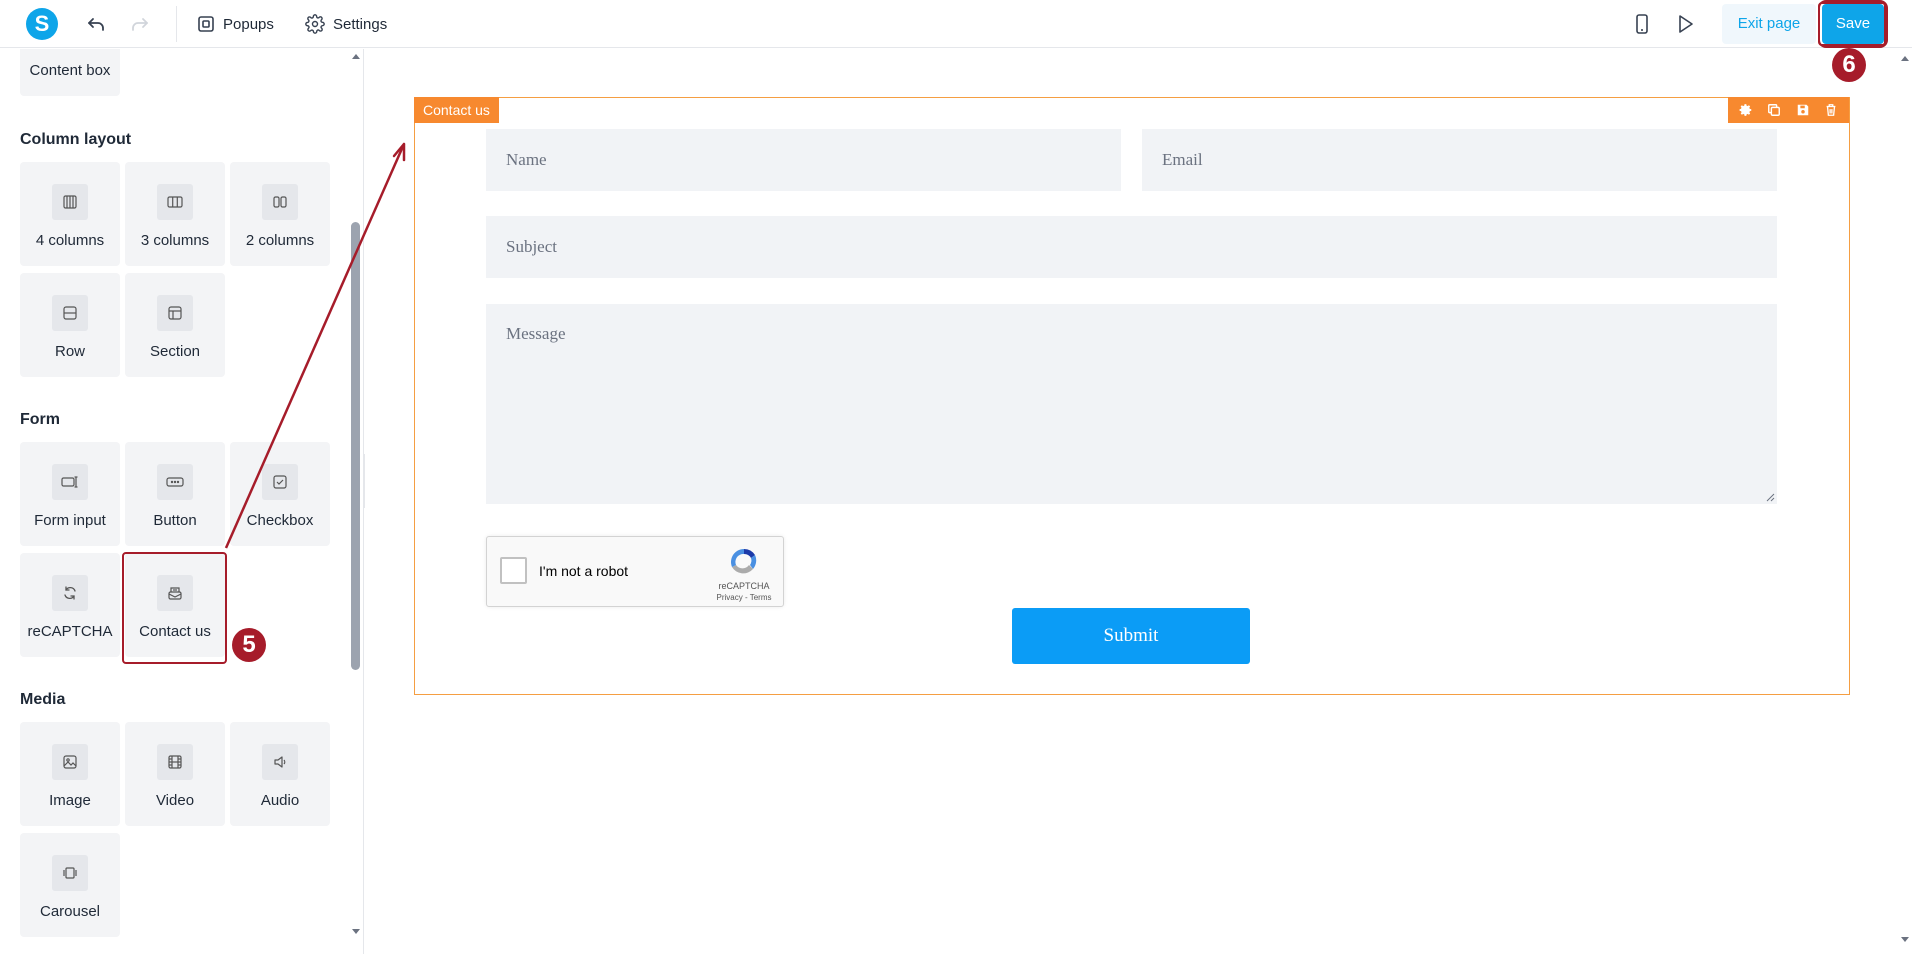  What do you see at coordinates (280, 202) in the screenshot?
I see `two-columns-icon` at bounding box center [280, 202].